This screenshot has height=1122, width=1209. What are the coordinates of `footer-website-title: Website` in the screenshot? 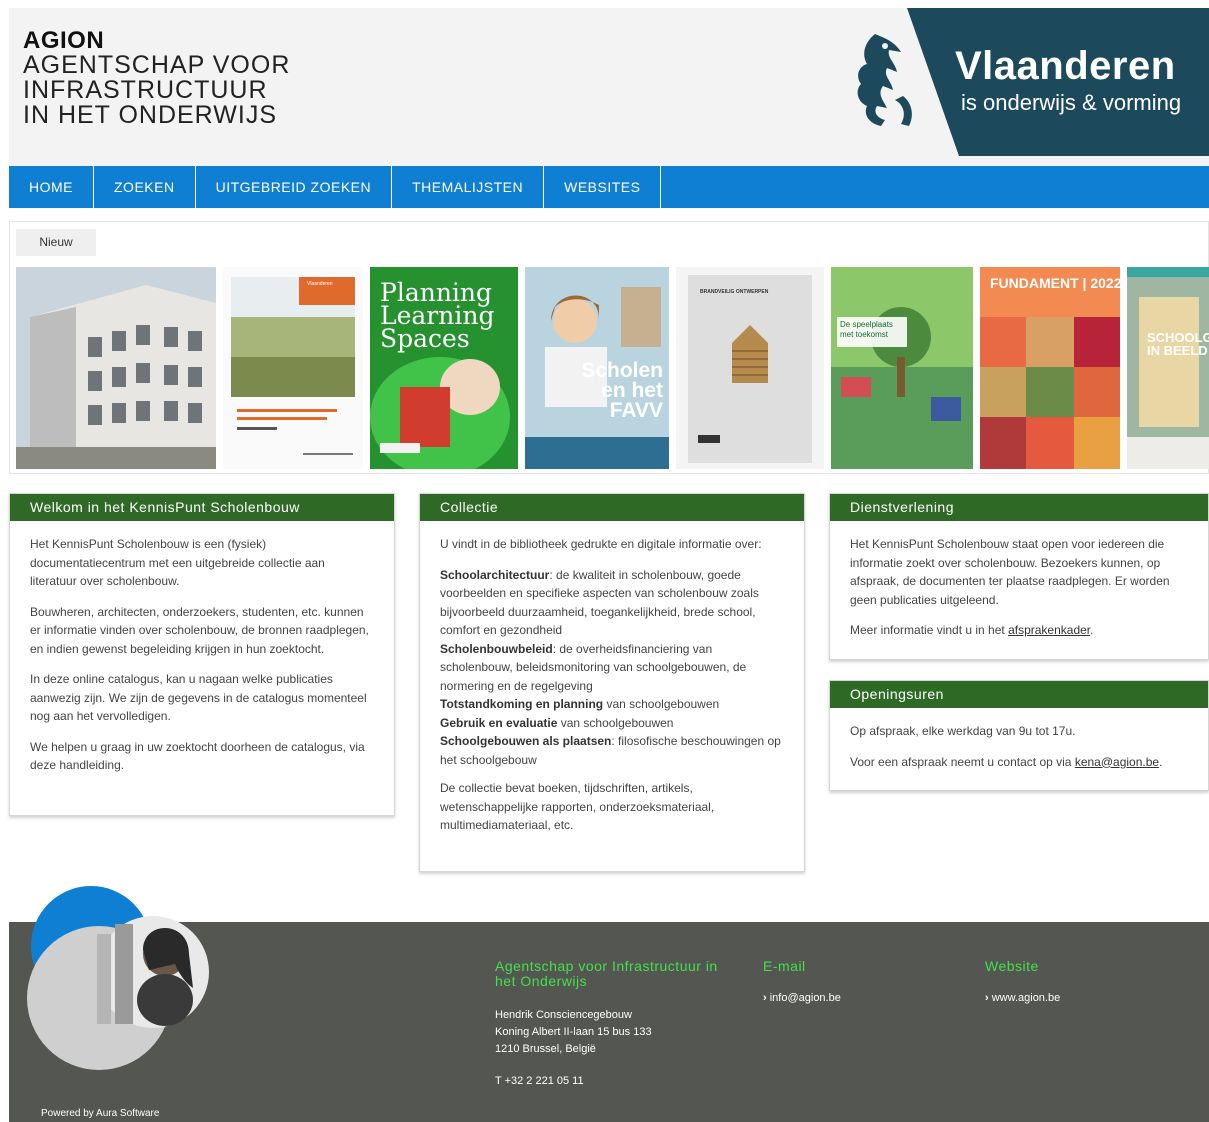 It's located at (1012, 966).